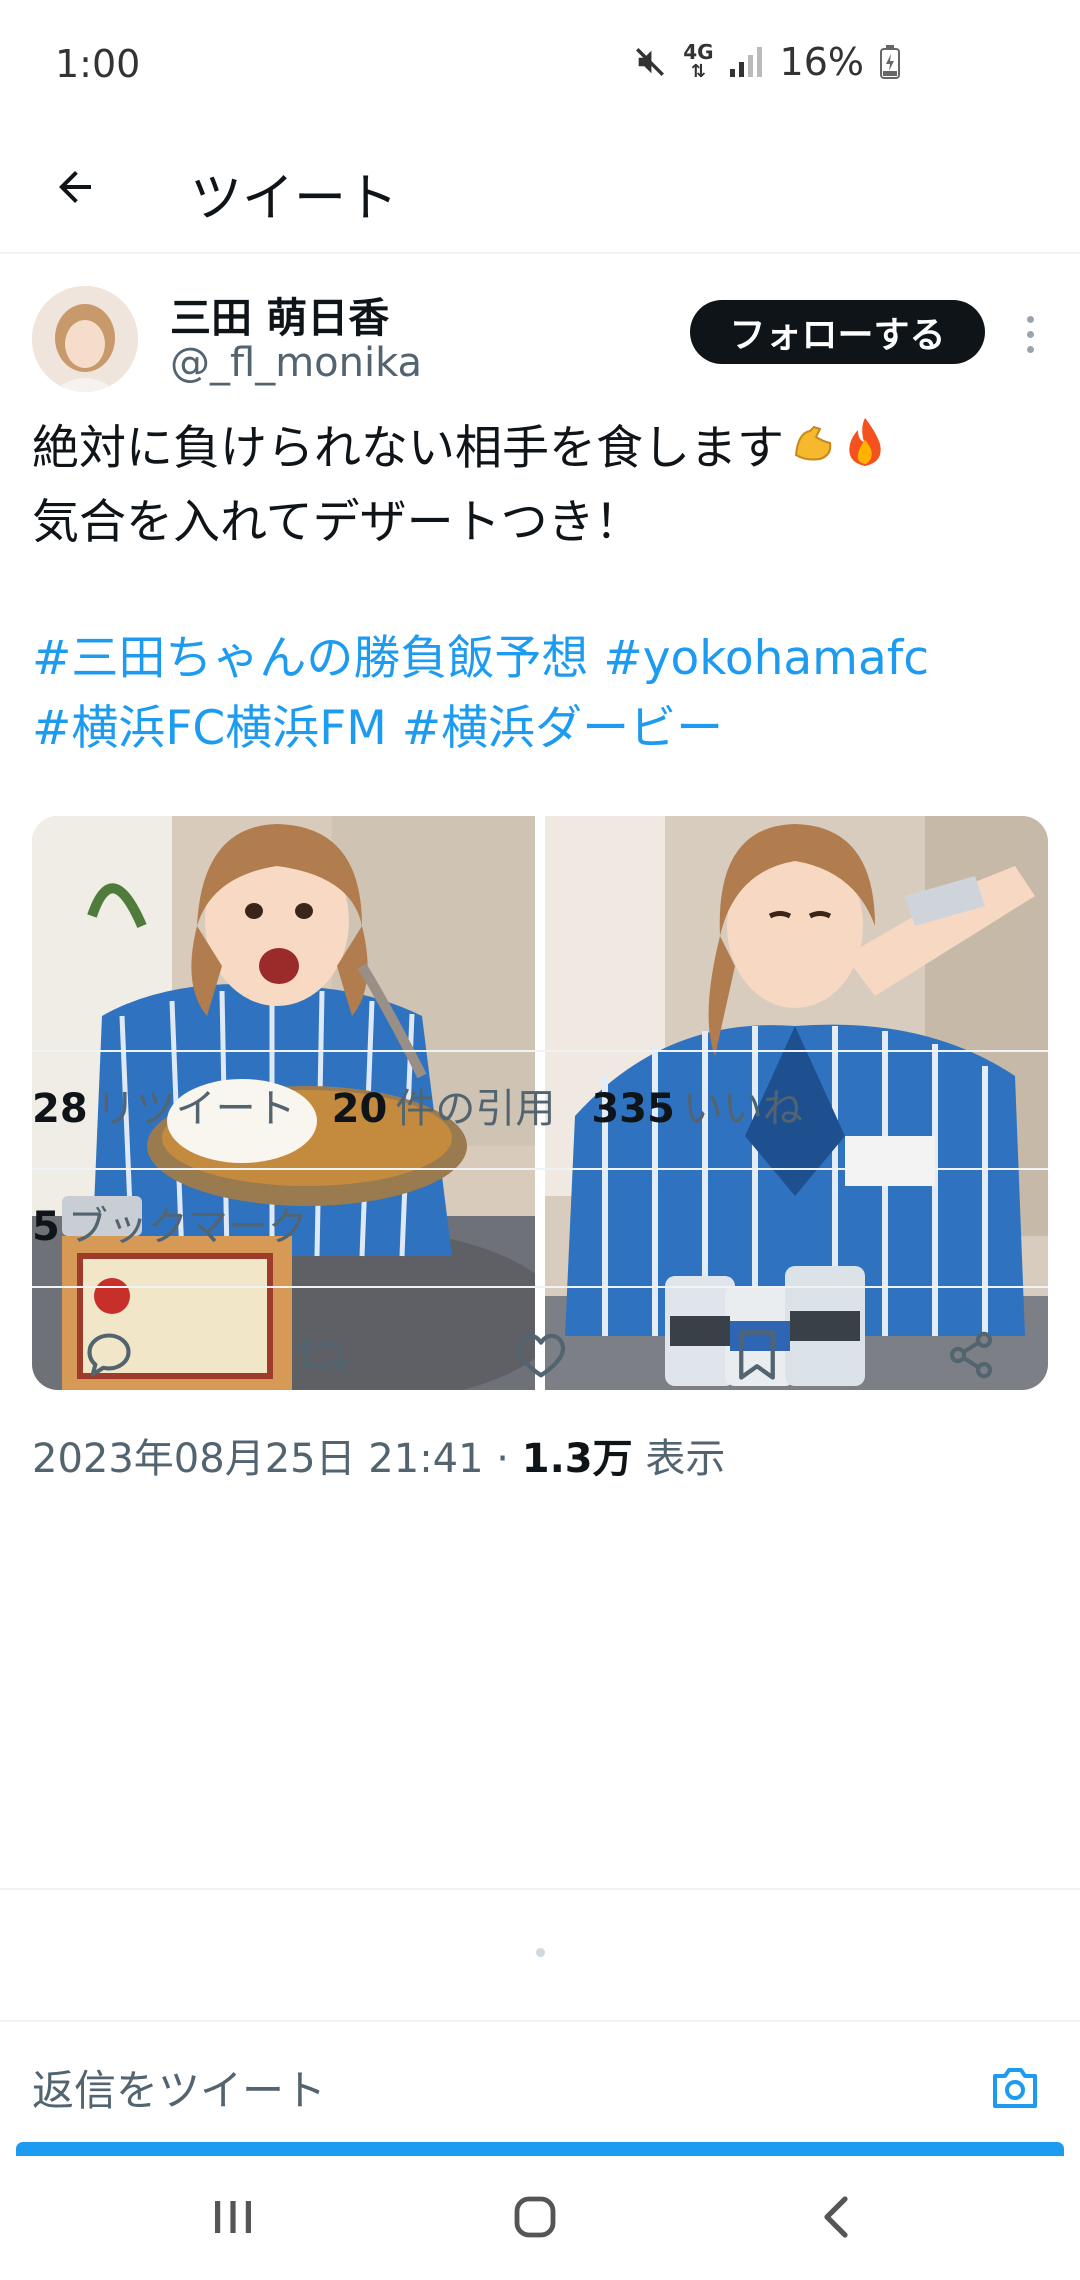  I want to click on network-type-label: 4G, so click(698, 52).